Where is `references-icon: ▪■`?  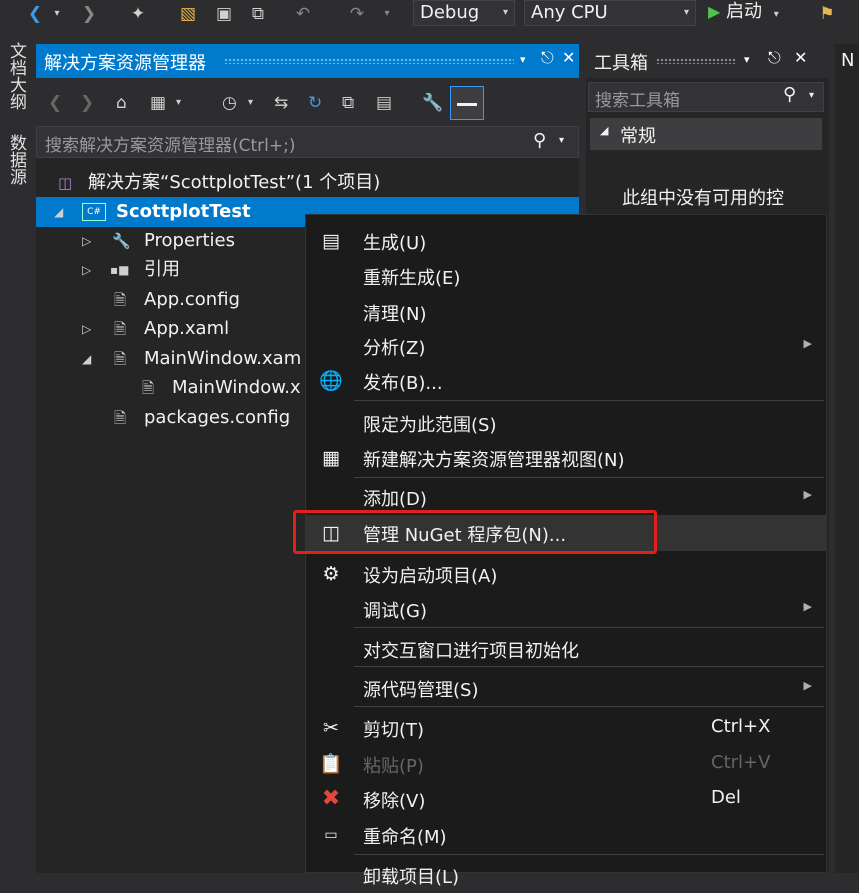 references-icon: ▪■ is located at coordinates (120, 270).